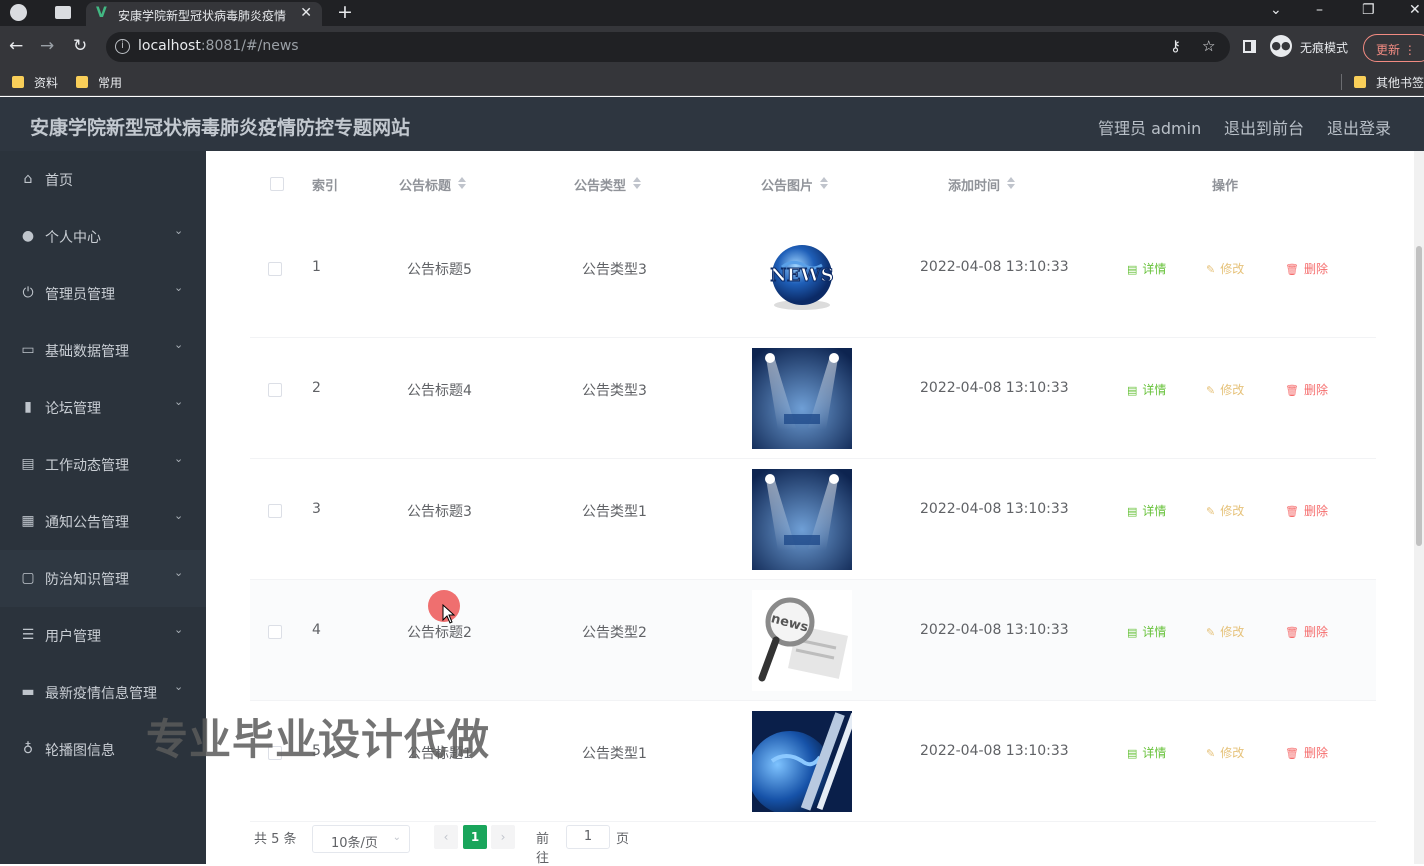  Describe the element at coordinates (712, 82) in the screenshot. I see `bookmarks-bar: 资料 常用 其他书签` at that location.